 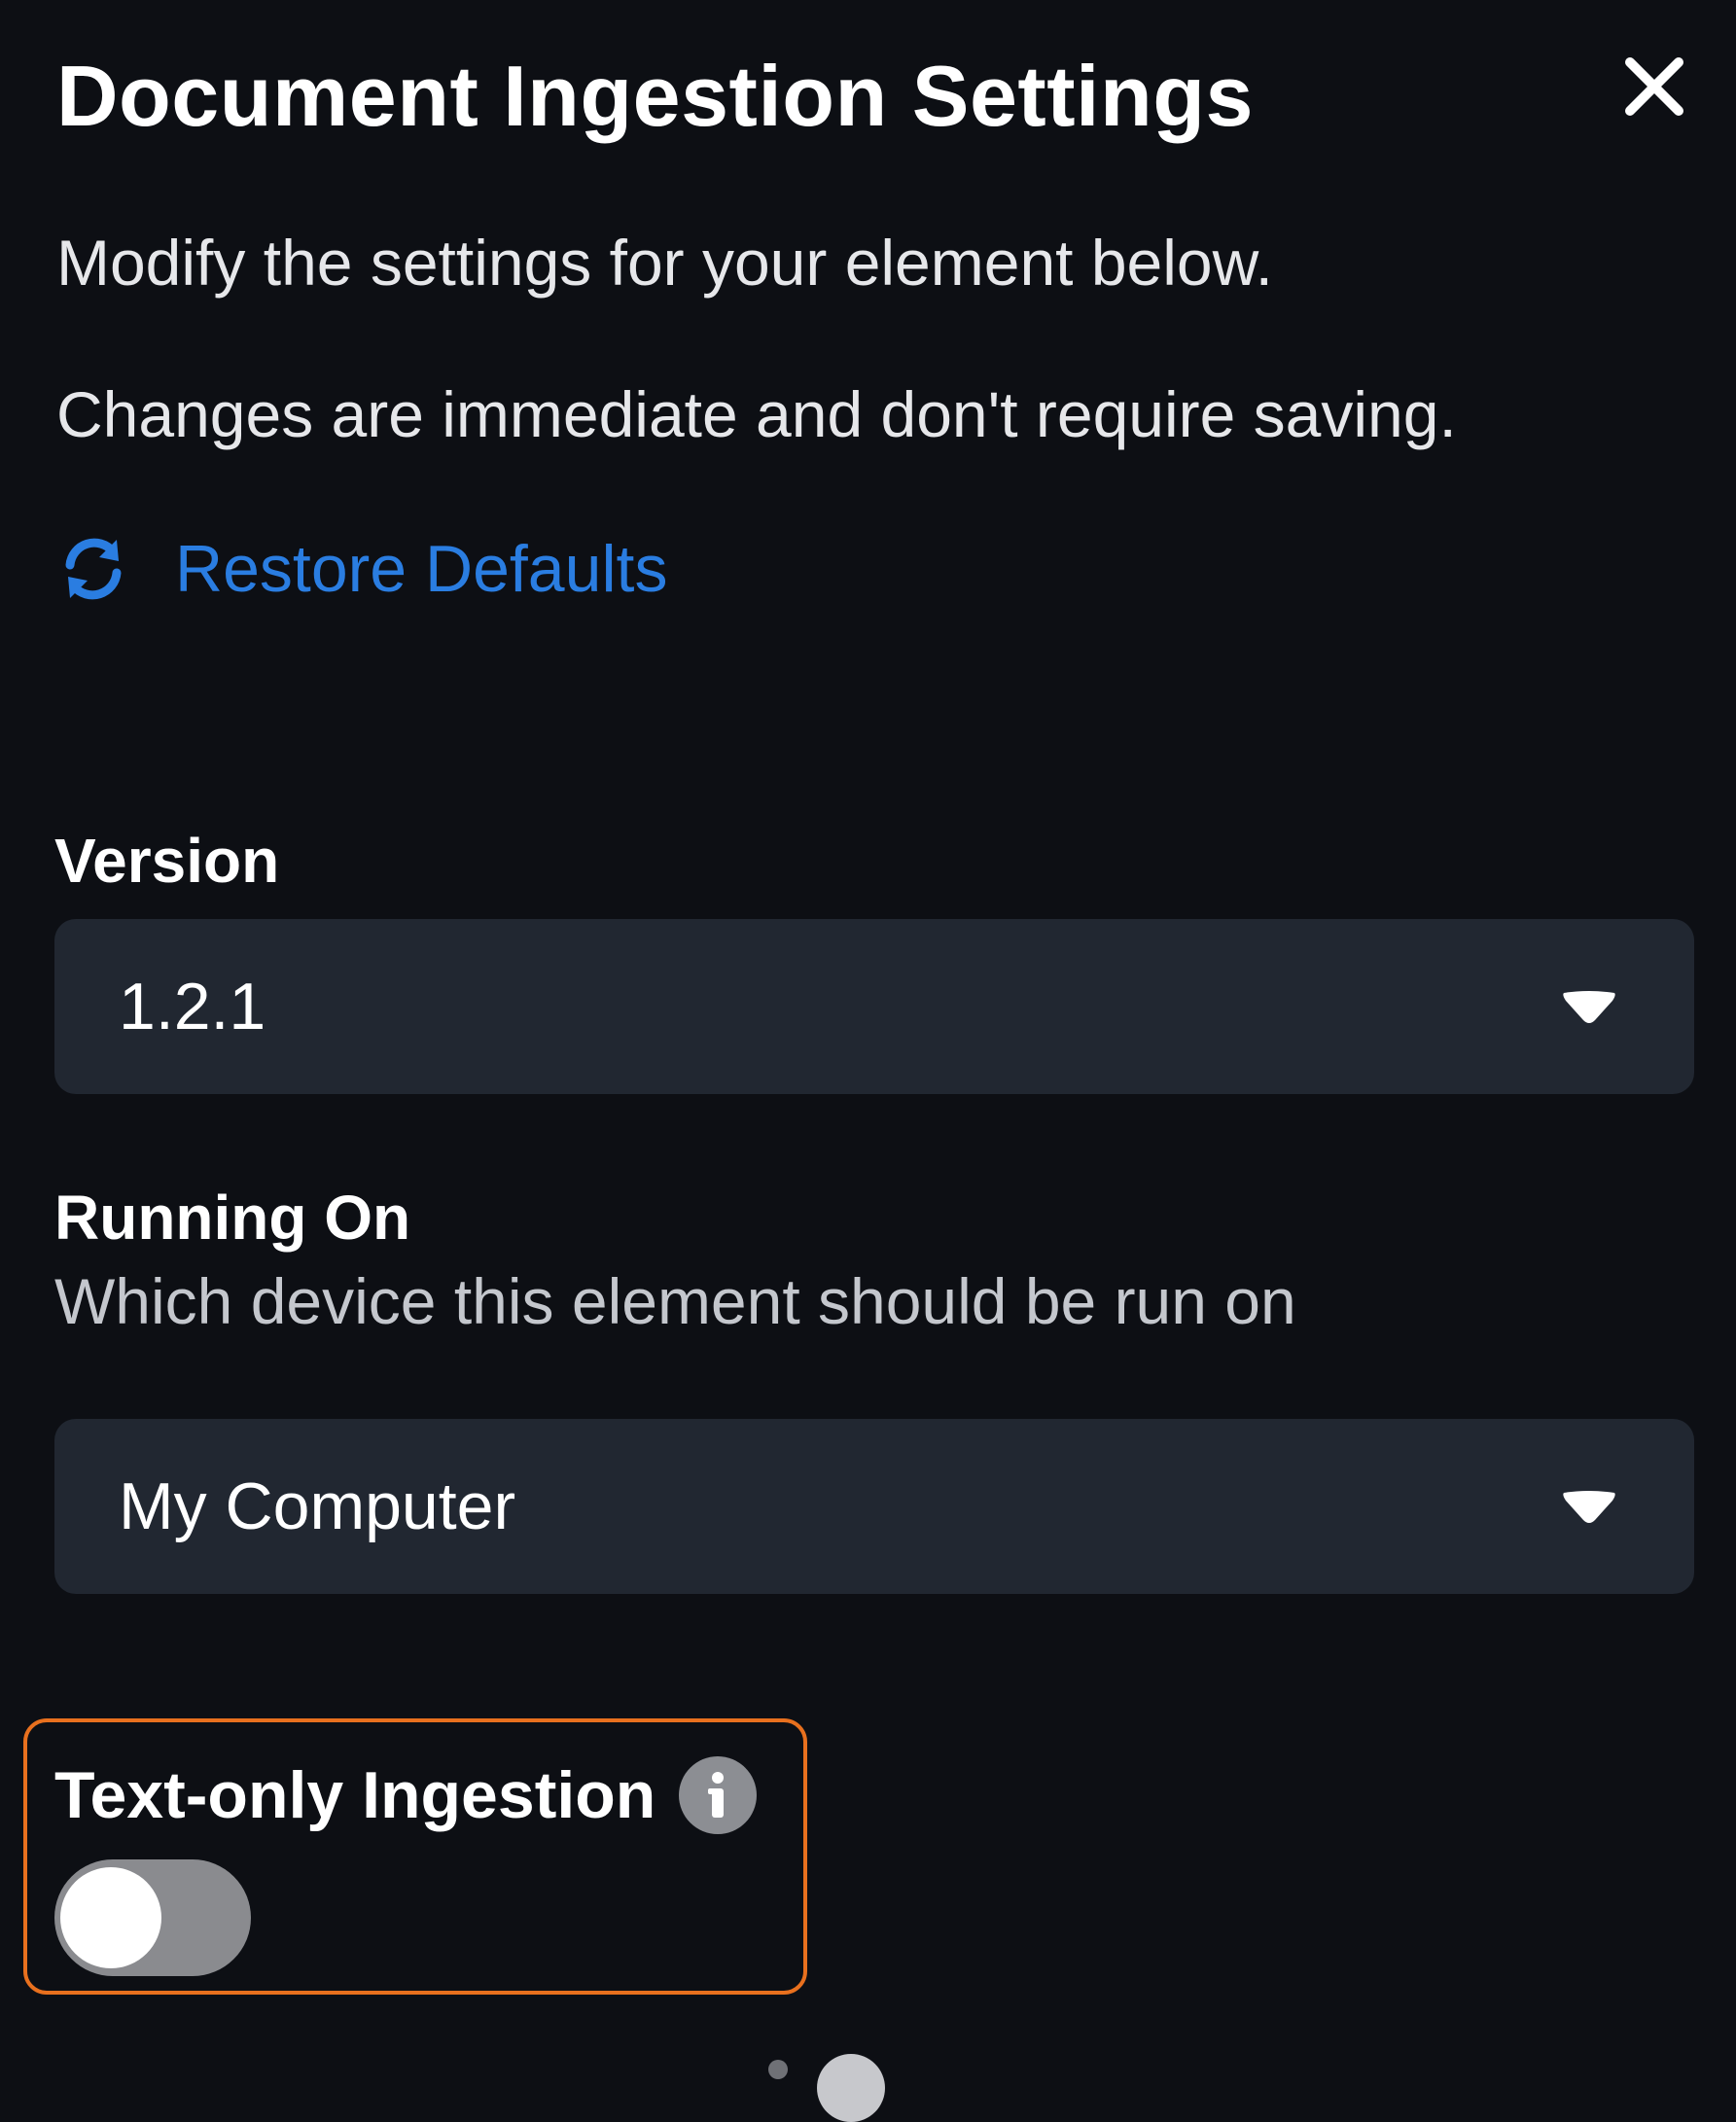 I want to click on text-only-ingestion-label: Text-only Ingestion, so click(x=355, y=1795).